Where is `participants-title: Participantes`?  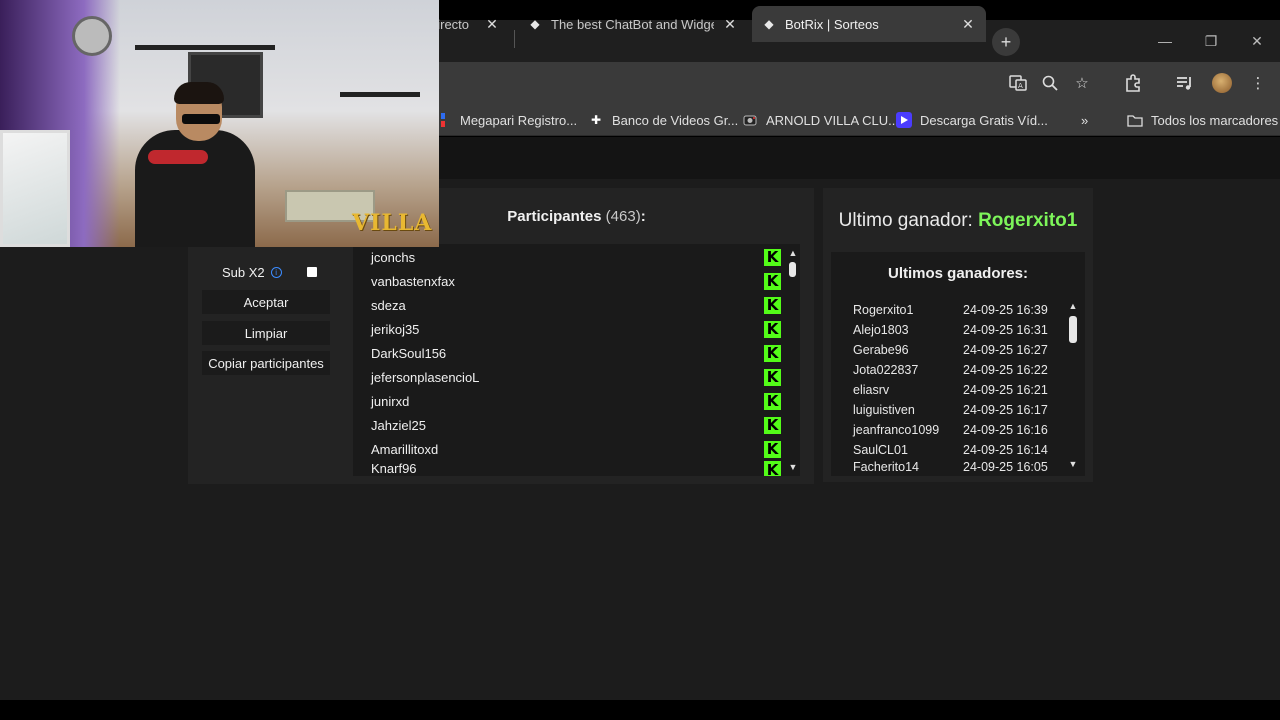 participants-title: Participantes is located at coordinates (554, 216).